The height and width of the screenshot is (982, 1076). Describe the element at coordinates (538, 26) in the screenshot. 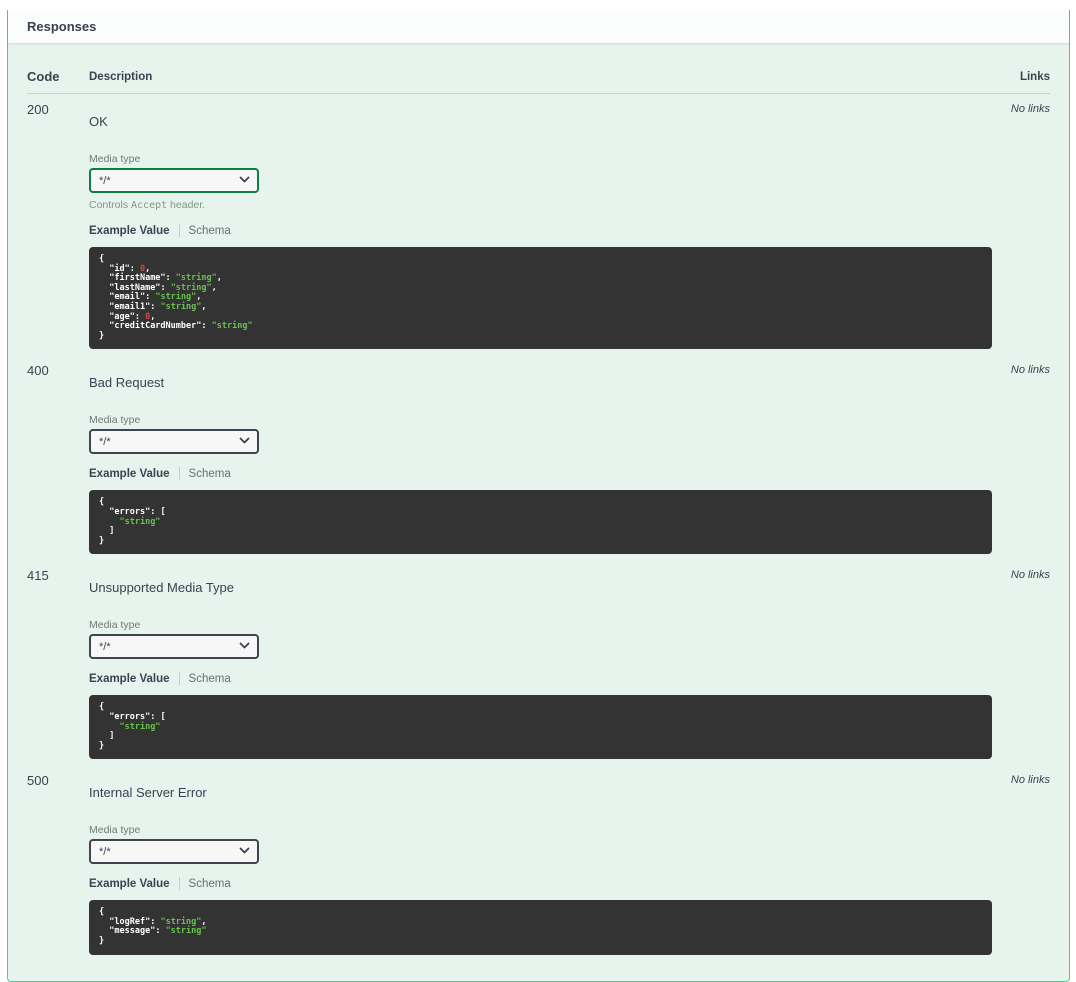

I see `responses-section-header: Responses` at that location.